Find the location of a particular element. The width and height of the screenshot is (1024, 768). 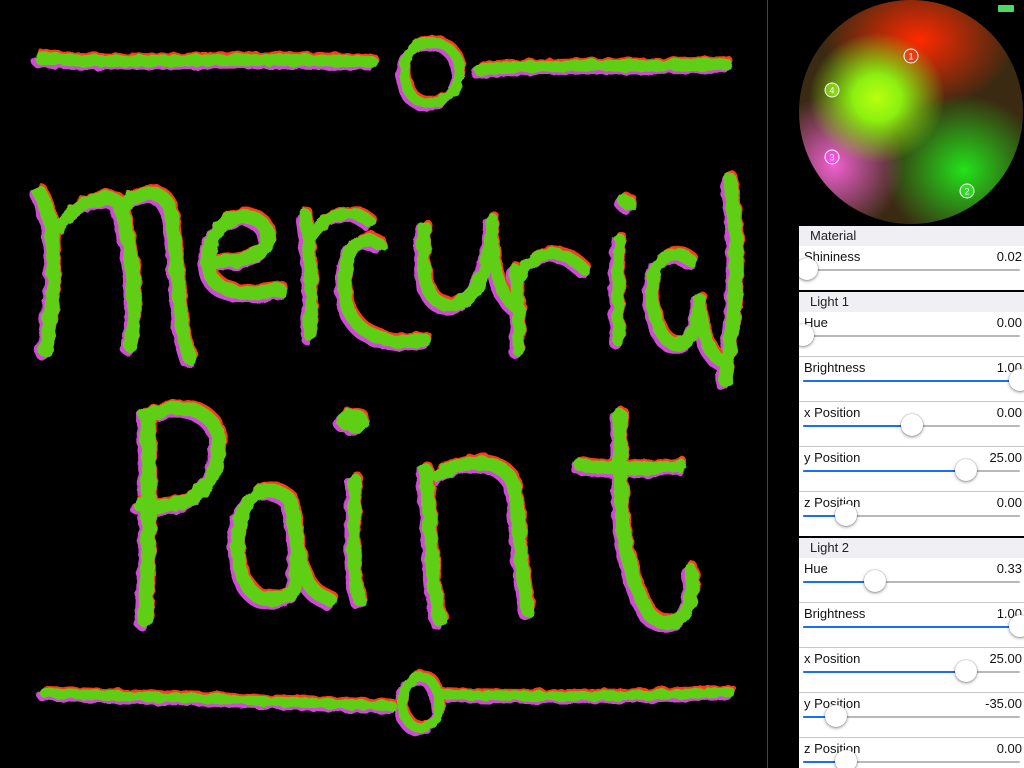

light1-brightness-slider is located at coordinates (913, 380).